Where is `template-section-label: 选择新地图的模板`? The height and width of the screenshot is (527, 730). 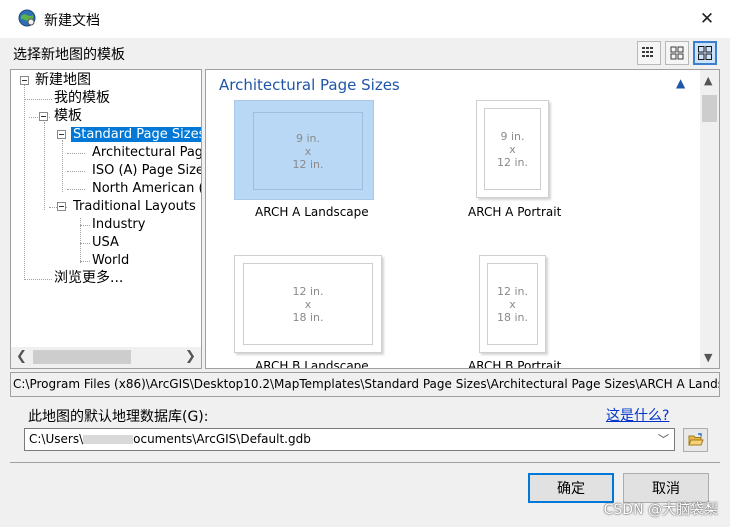
template-section-label: 选择新地图的模板 is located at coordinates (69, 55).